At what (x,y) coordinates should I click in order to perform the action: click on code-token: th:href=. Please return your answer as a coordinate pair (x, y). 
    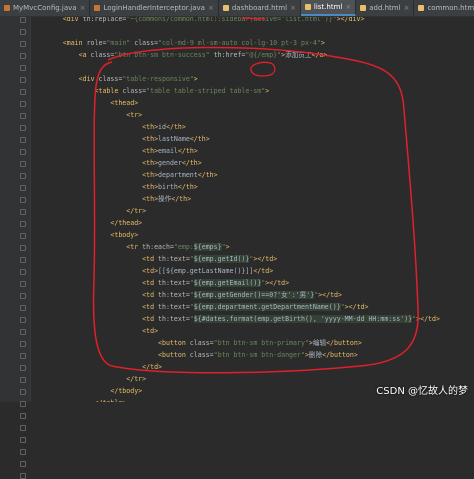
    Looking at the image, I should click on (229, 55).